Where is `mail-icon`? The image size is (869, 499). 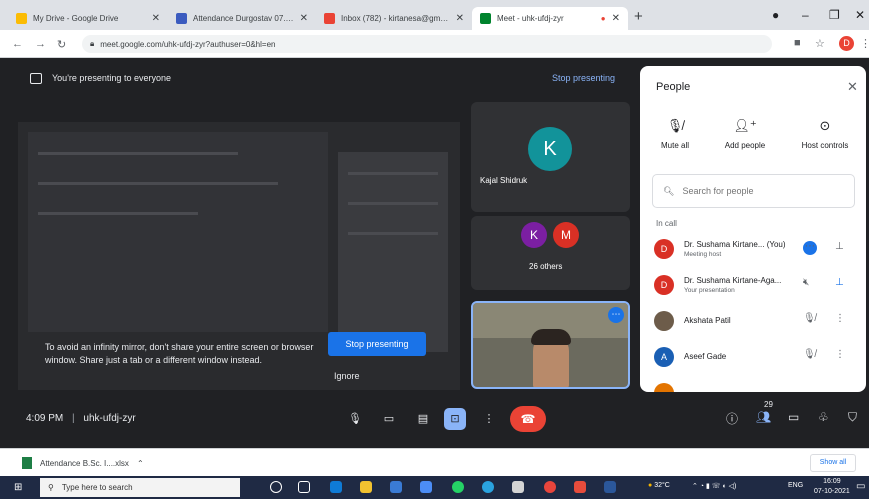
mail-icon is located at coordinates (426, 487).